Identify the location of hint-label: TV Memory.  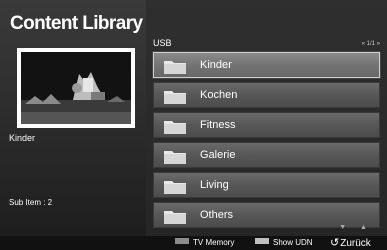
(214, 242).